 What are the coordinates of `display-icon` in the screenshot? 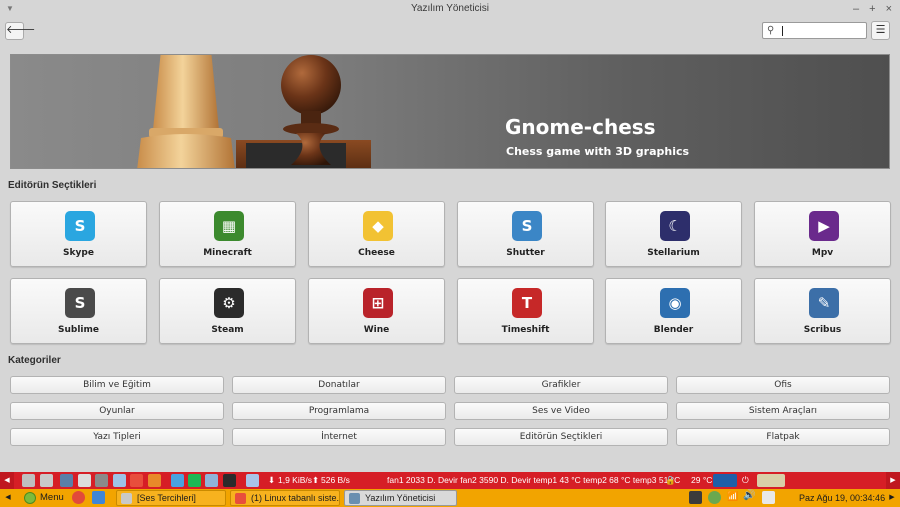 It's located at (695, 497).